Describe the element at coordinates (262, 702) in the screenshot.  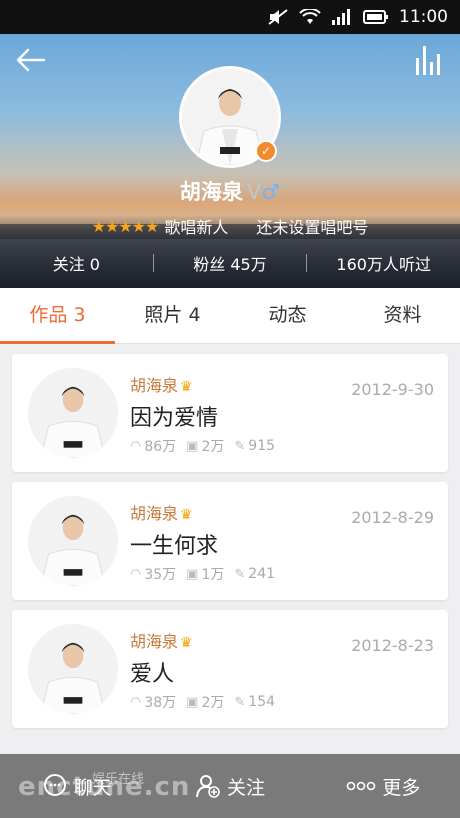
I see `comment-count: 154` at that location.